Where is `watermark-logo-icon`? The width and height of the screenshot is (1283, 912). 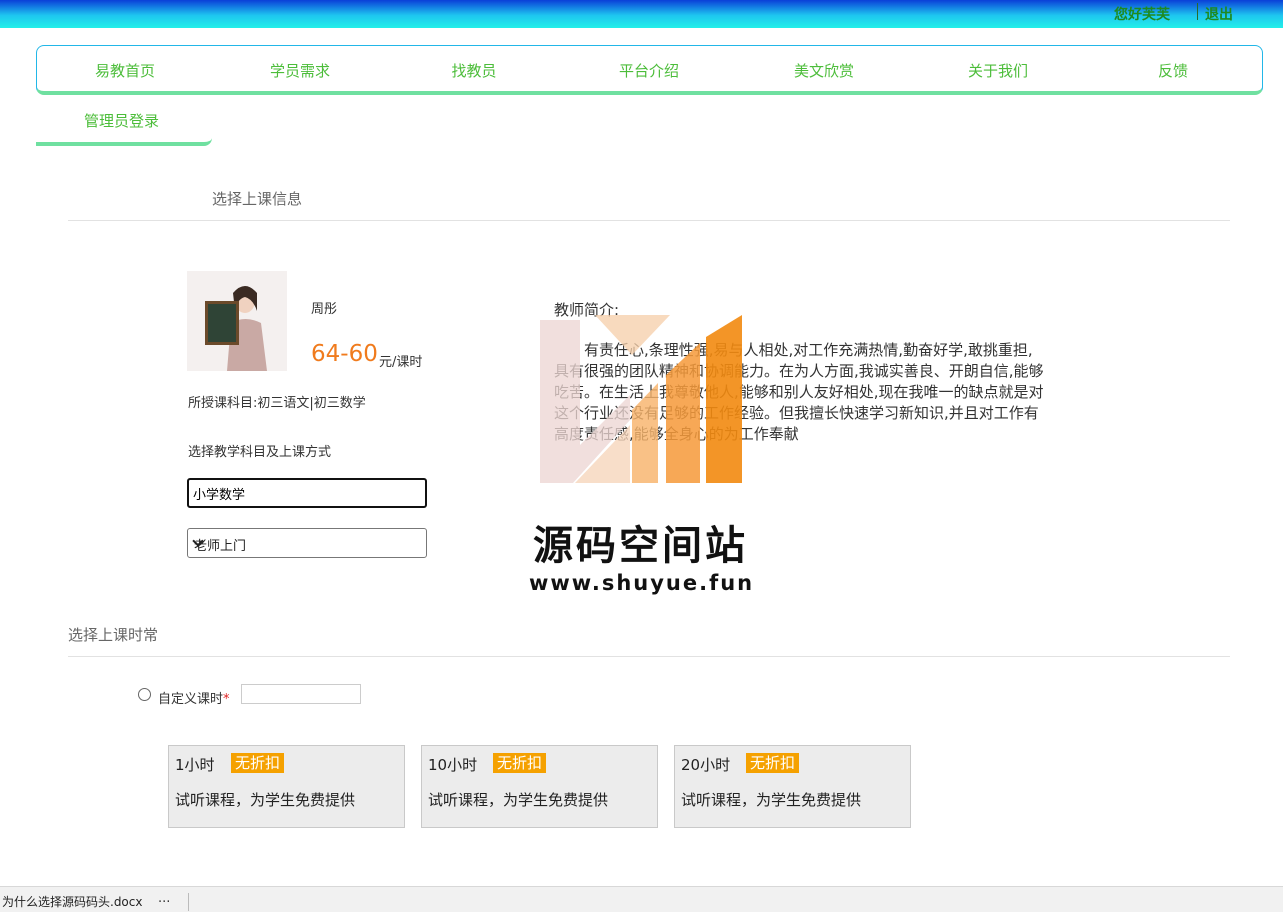
watermark-logo-icon is located at coordinates (641, 399).